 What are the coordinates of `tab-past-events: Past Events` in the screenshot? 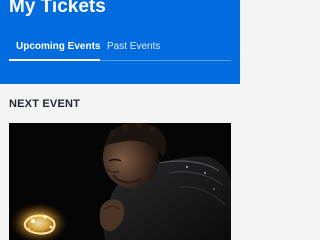 It's located at (133, 51).